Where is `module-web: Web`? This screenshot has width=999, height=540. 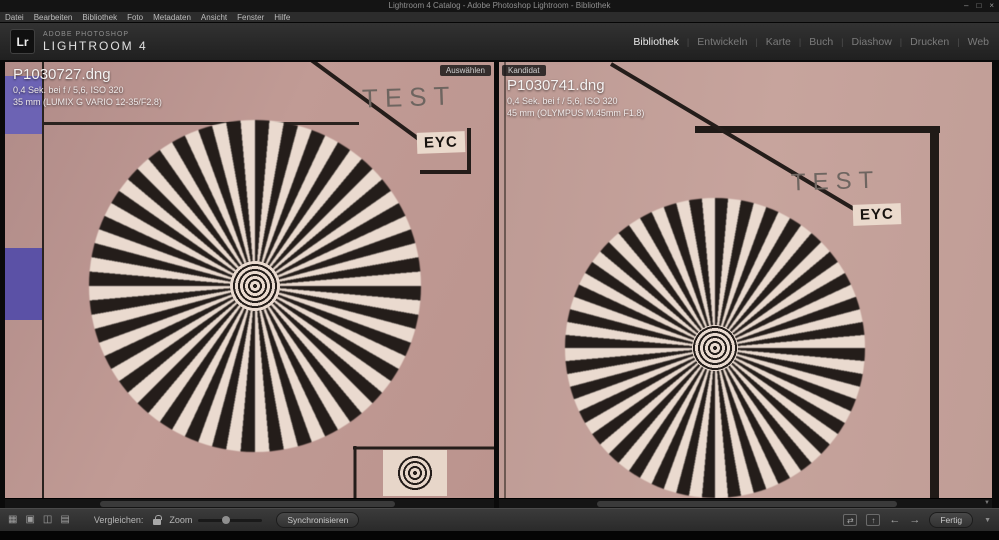 module-web: Web is located at coordinates (969, 42).